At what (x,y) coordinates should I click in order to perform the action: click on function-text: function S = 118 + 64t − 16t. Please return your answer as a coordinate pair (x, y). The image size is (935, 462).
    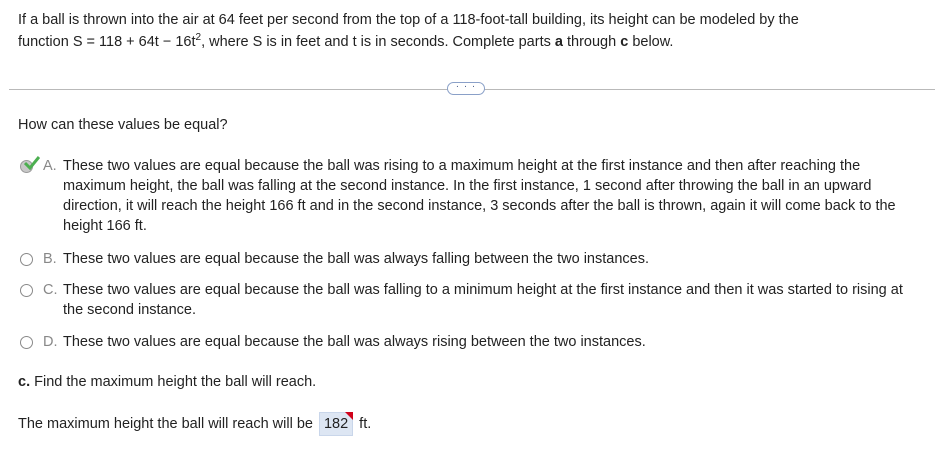
    Looking at the image, I should click on (107, 42).